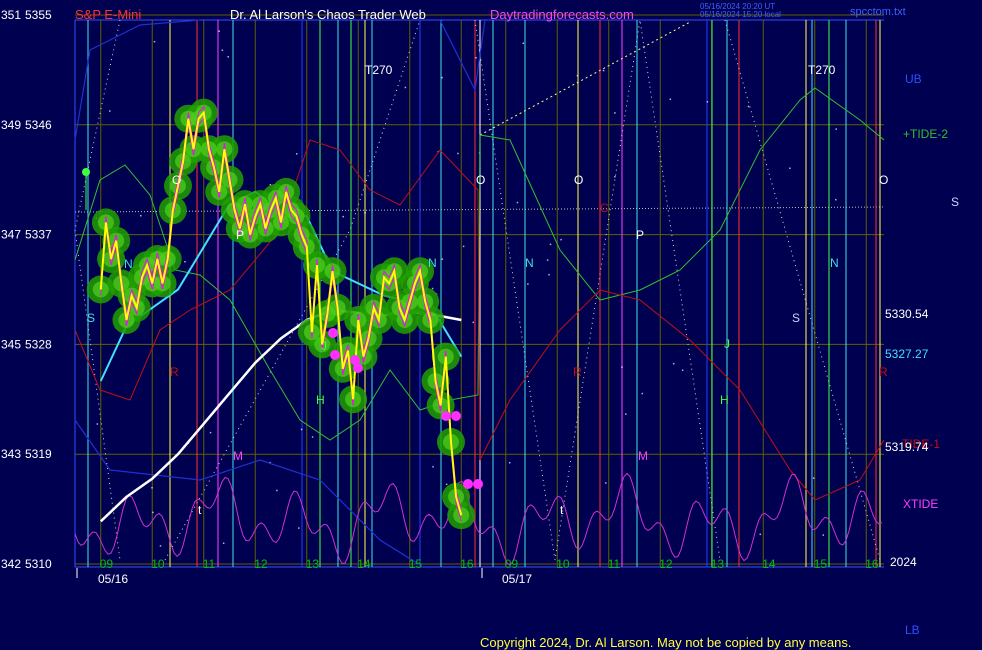 The height and width of the screenshot is (650, 982). Describe the element at coordinates (113, 579) in the screenshot. I see `date-label: 05/16` at that location.